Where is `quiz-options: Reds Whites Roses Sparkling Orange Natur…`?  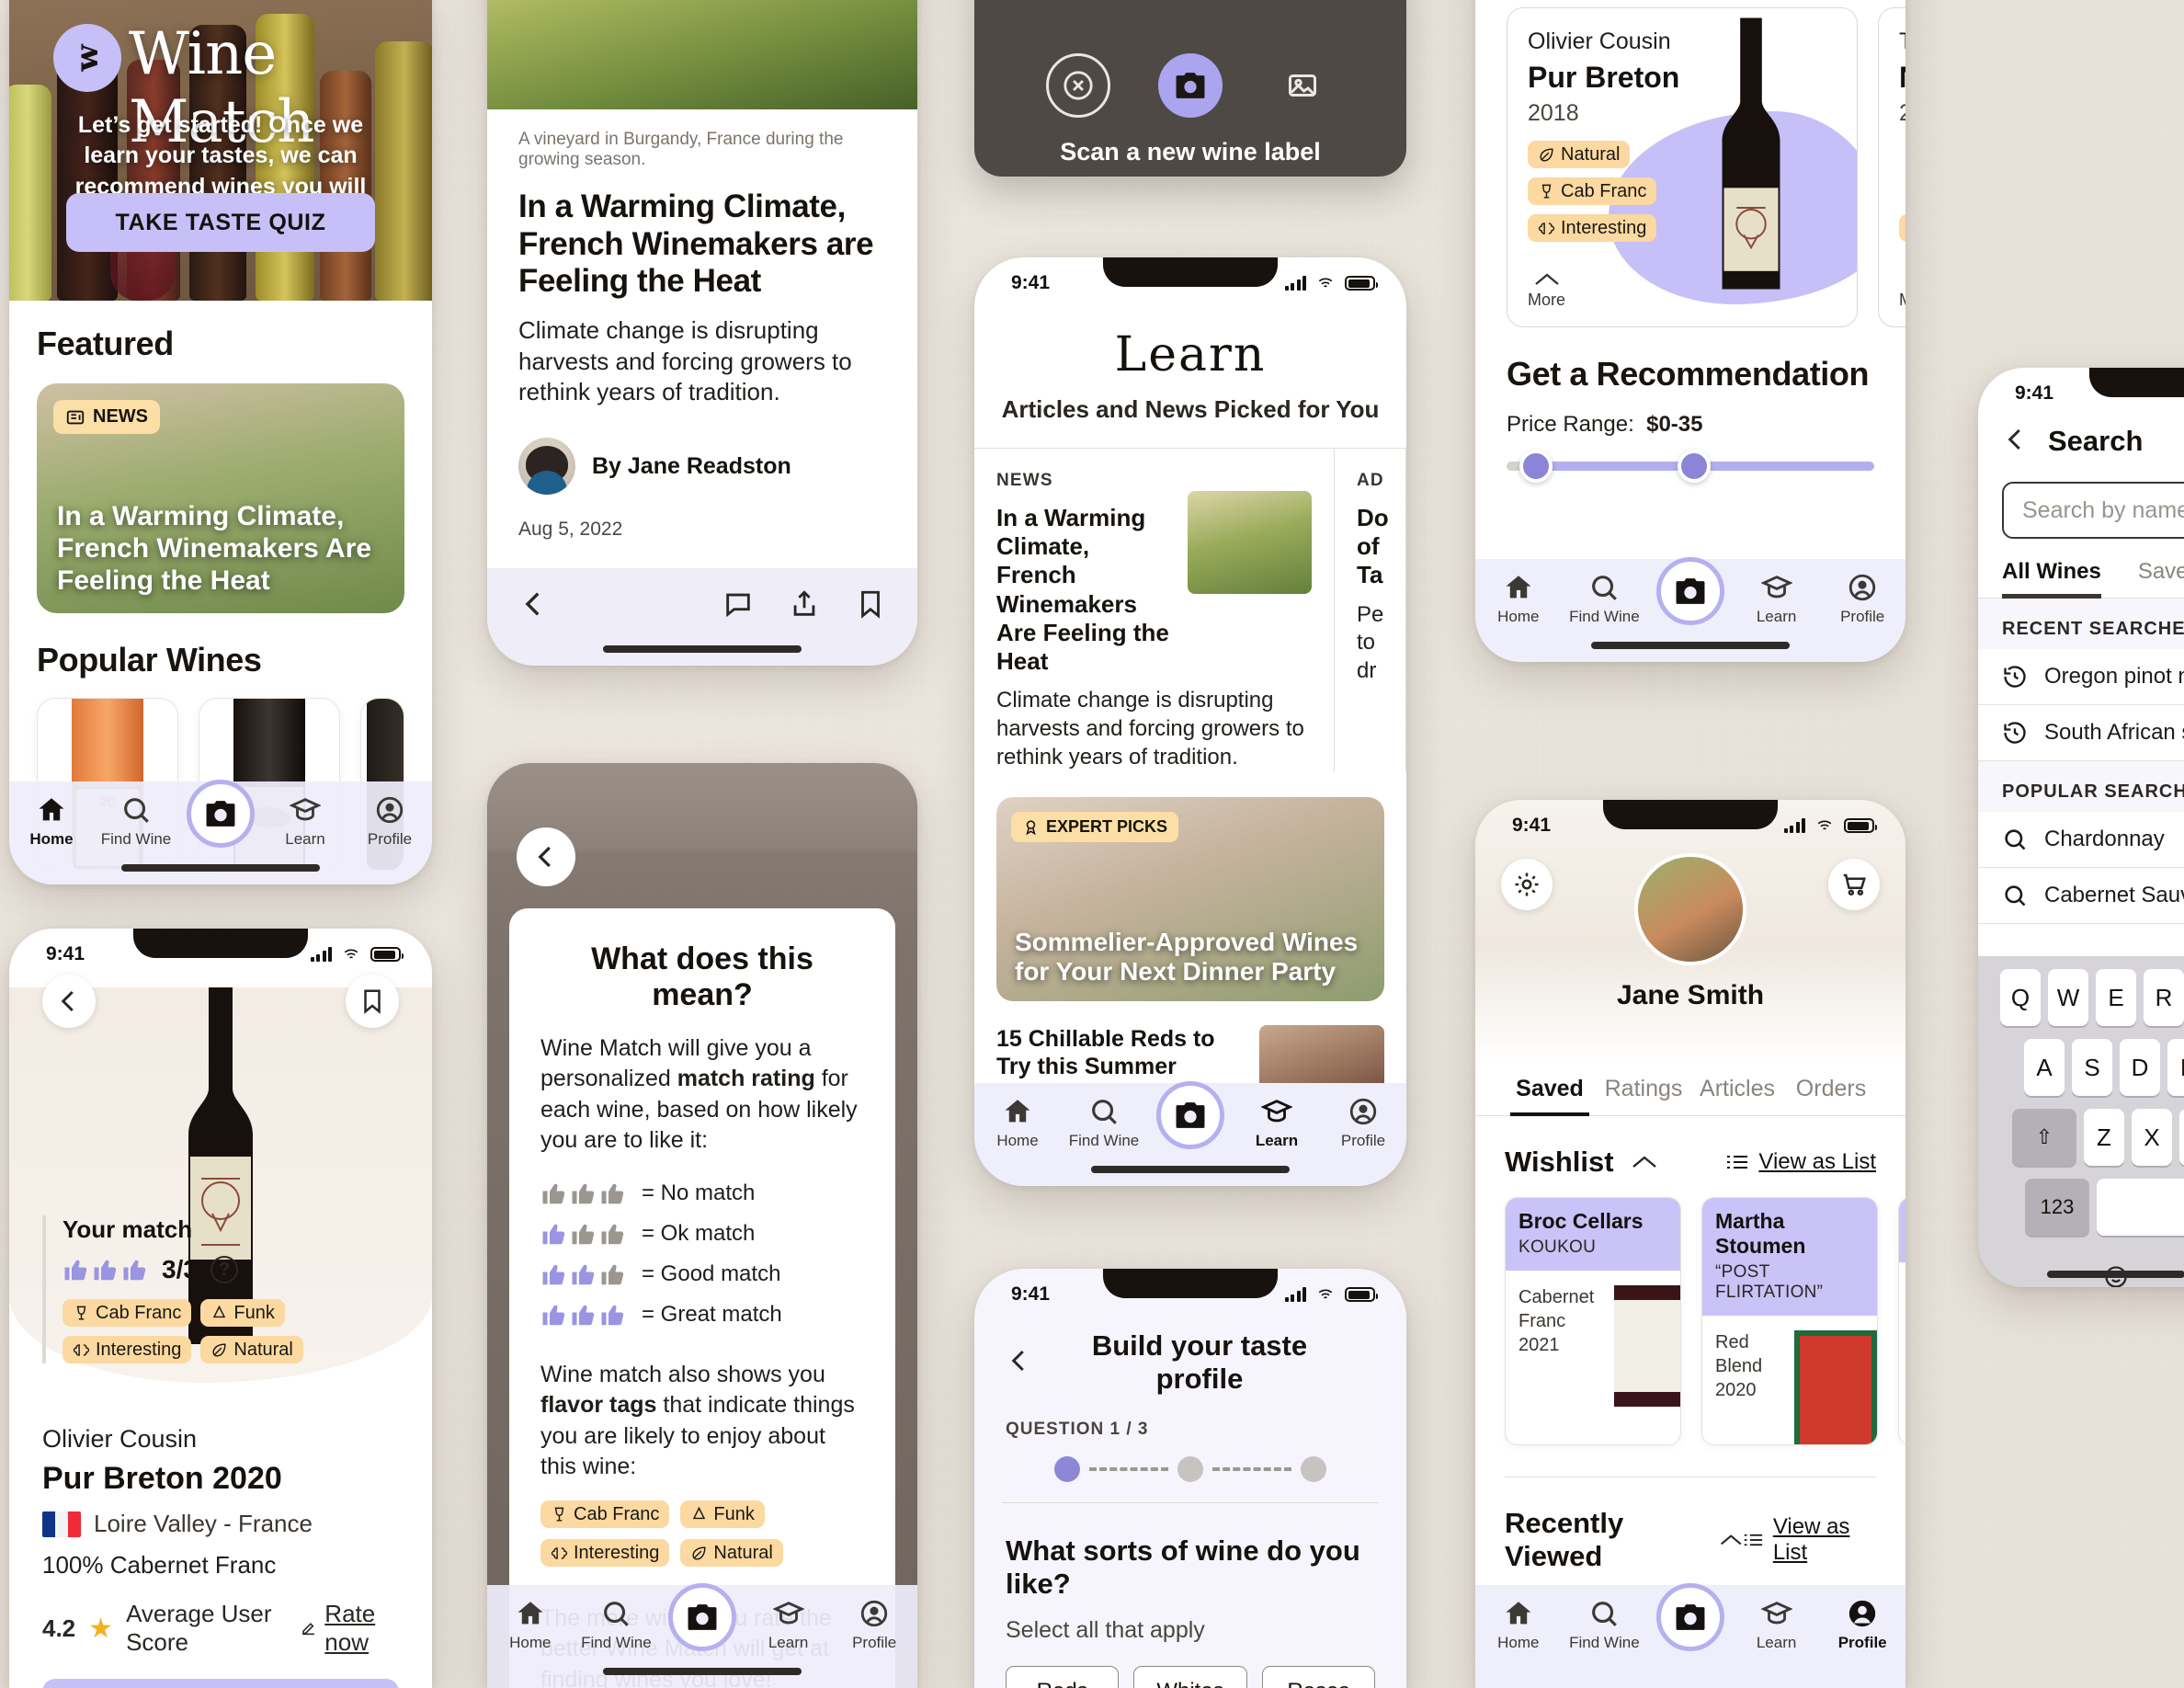
quiz-options: Reds Whites Roses Sparkling Orange Natur… is located at coordinates (1190, 1666).